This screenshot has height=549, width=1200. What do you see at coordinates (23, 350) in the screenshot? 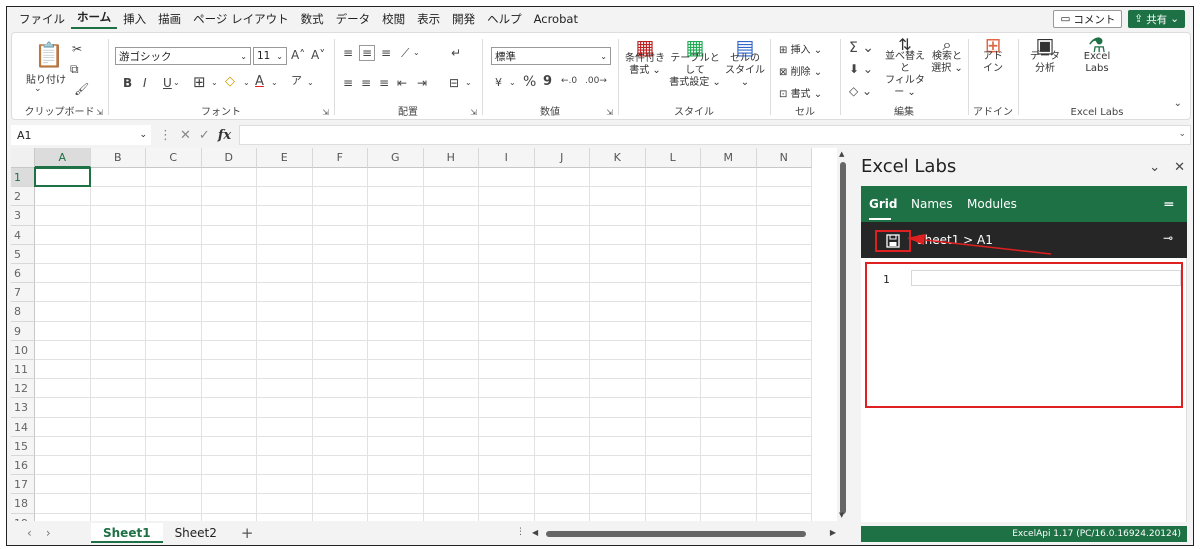
I see `row-header: 10` at bounding box center [23, 350].